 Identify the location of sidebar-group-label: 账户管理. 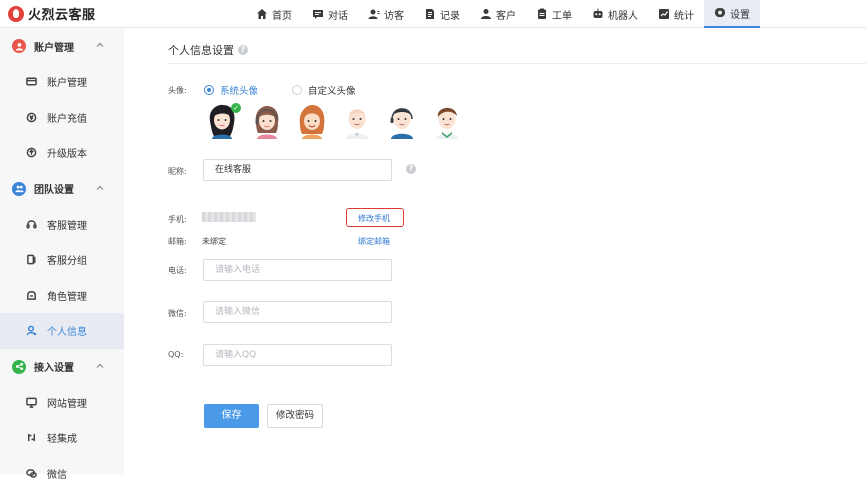
(54, 46).